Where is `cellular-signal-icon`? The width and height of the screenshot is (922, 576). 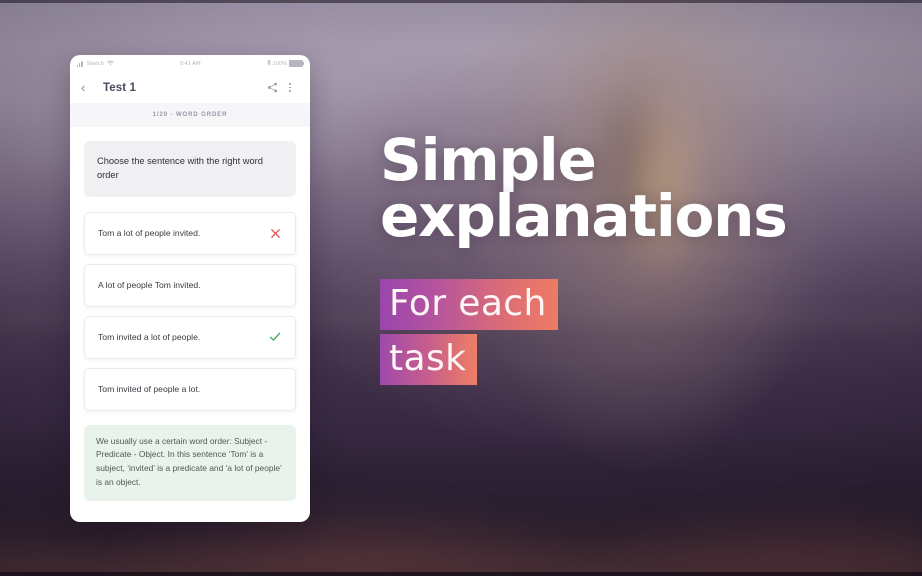 cellular-signal-icon is located at coordinates (80, 63).